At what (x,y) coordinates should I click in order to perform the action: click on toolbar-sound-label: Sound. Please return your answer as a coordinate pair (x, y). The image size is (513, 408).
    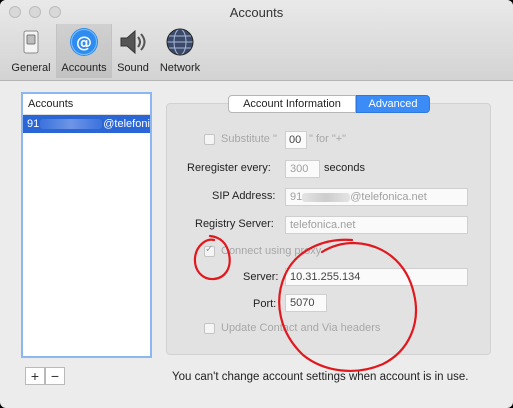
    Looking at the image, I should click on (133, 68).